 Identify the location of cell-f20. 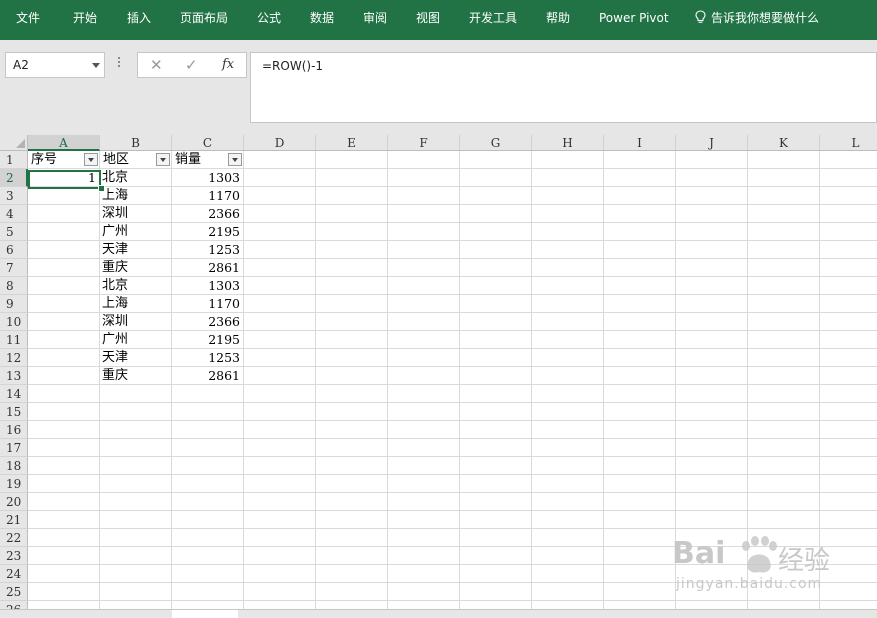
(424, 502).